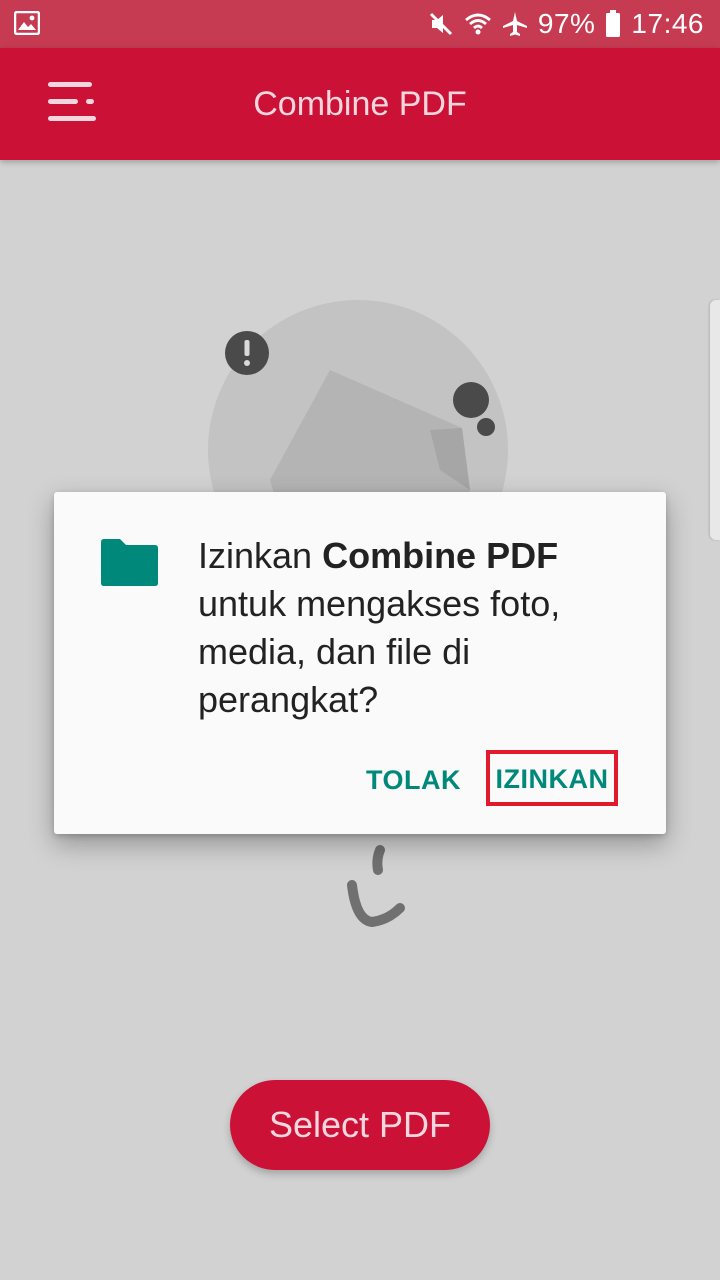  Describe the element at coordinates (441, 24) in the screenshot. I see `mute-icon` at that location.